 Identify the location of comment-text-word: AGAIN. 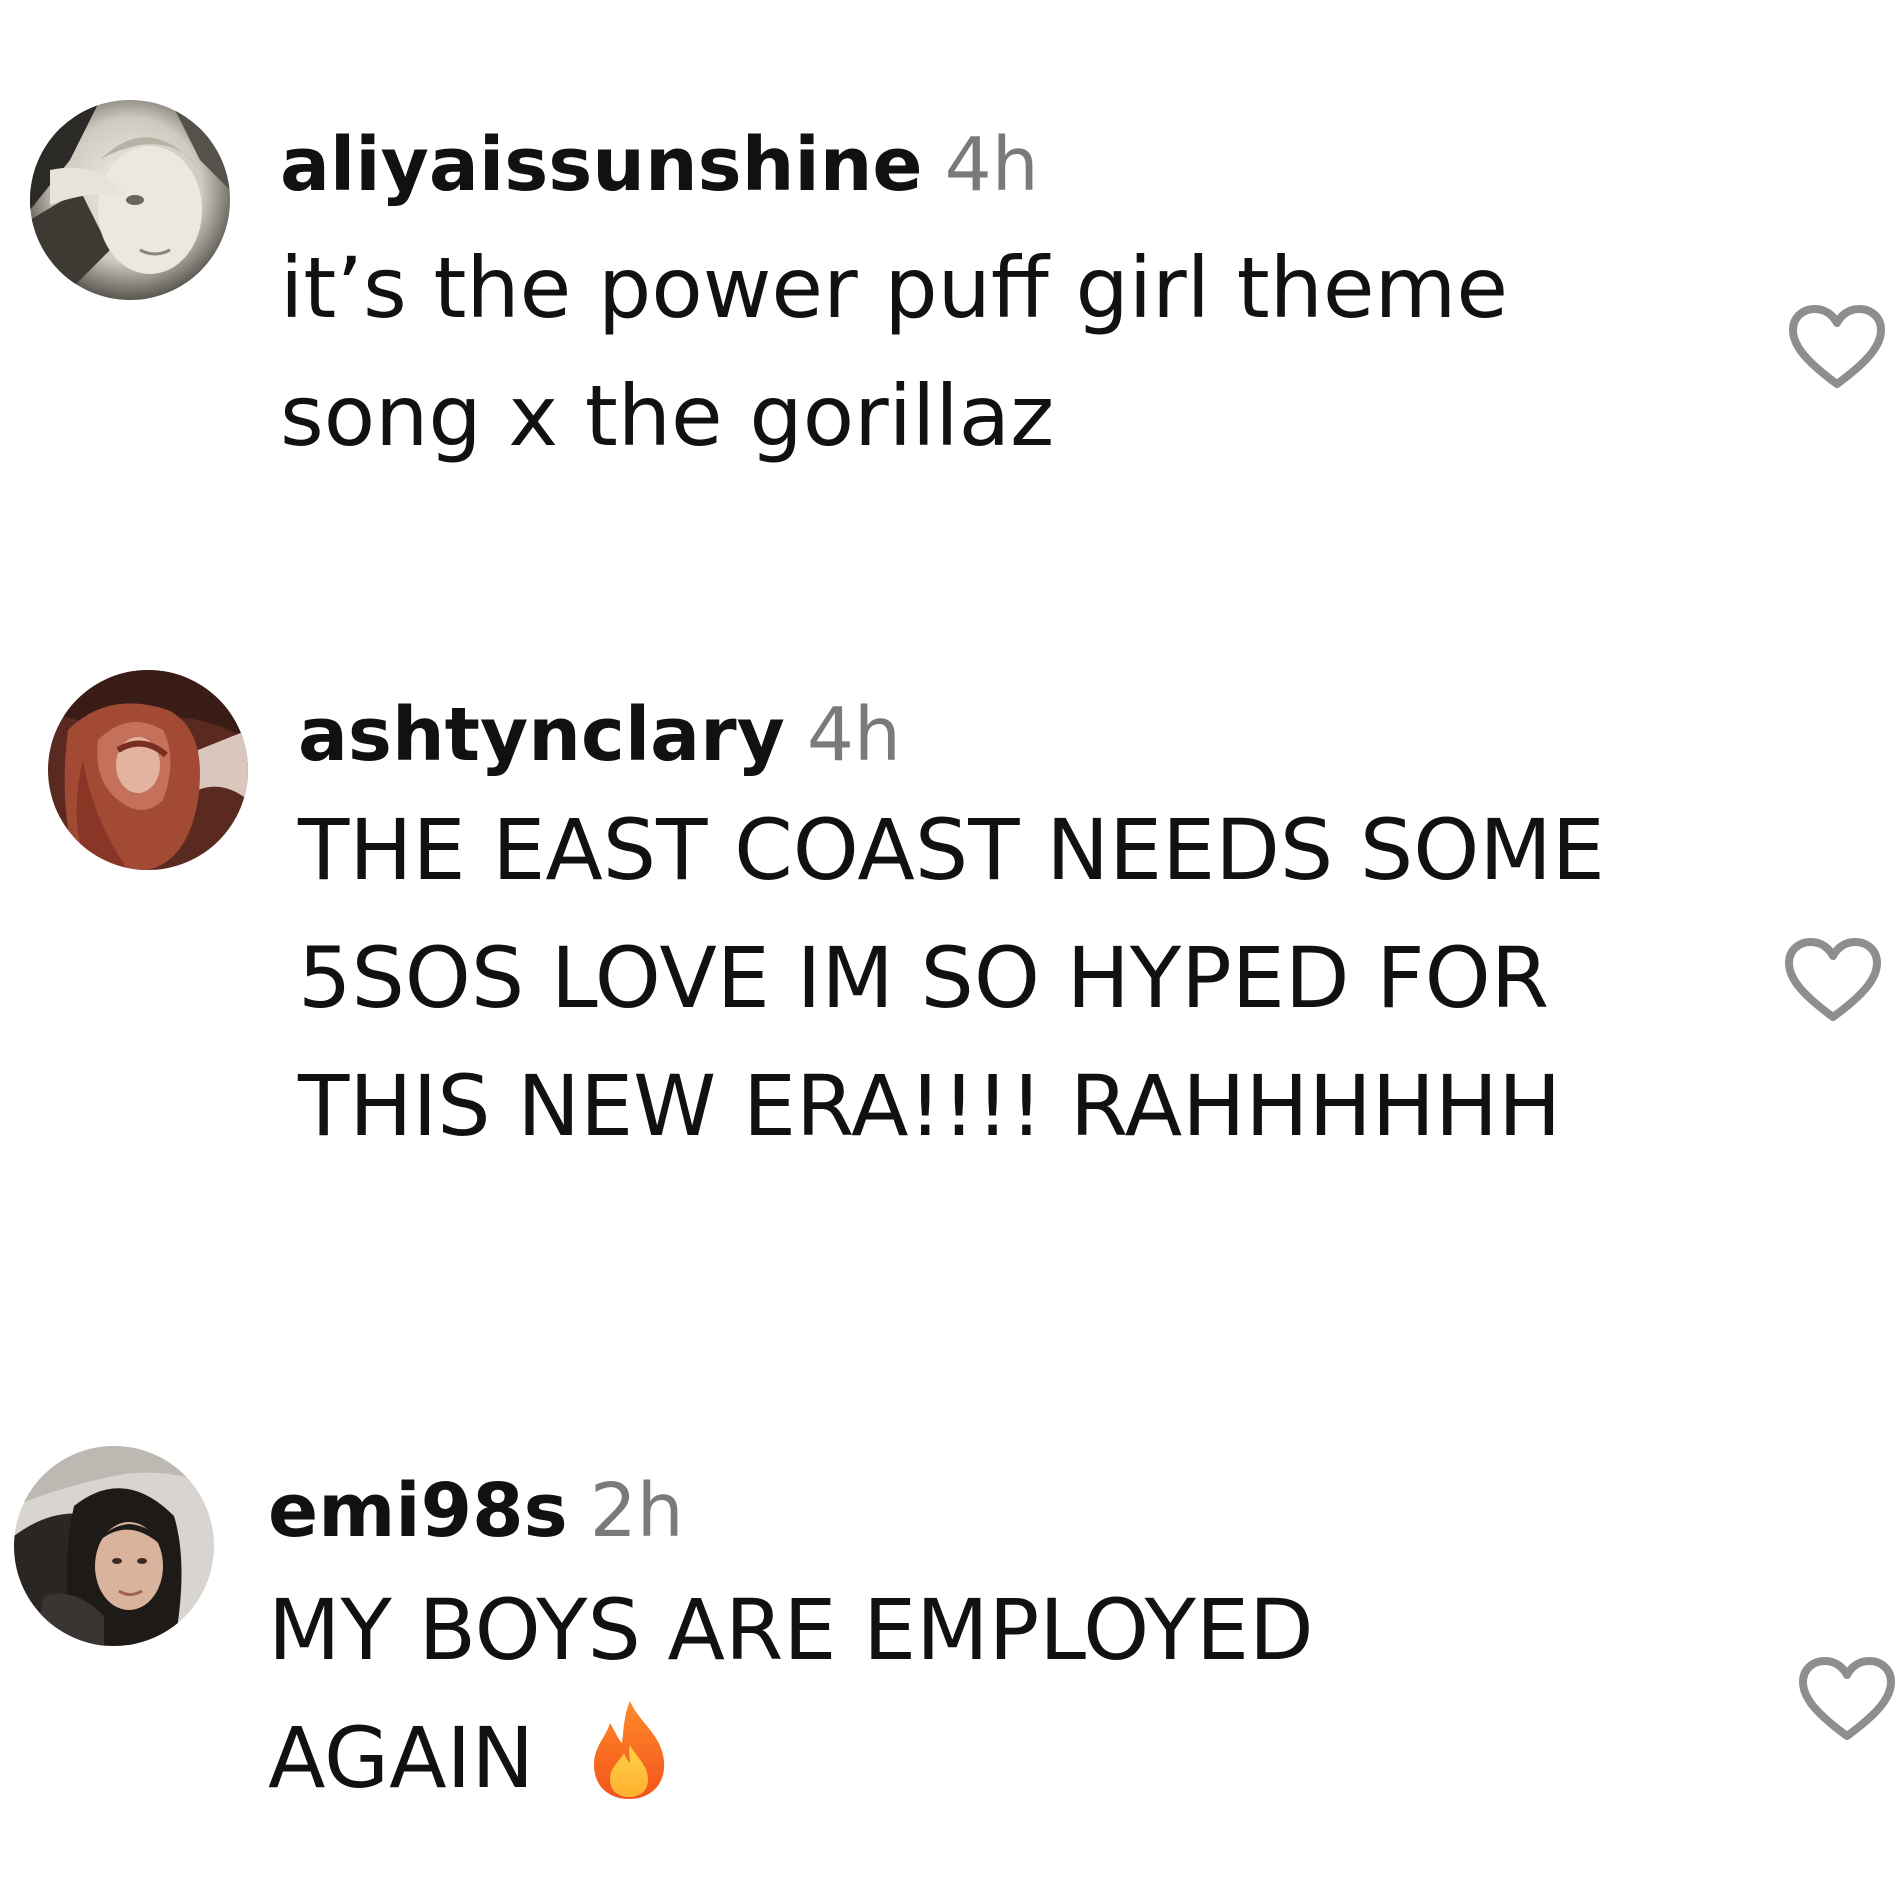
(401, 1758).